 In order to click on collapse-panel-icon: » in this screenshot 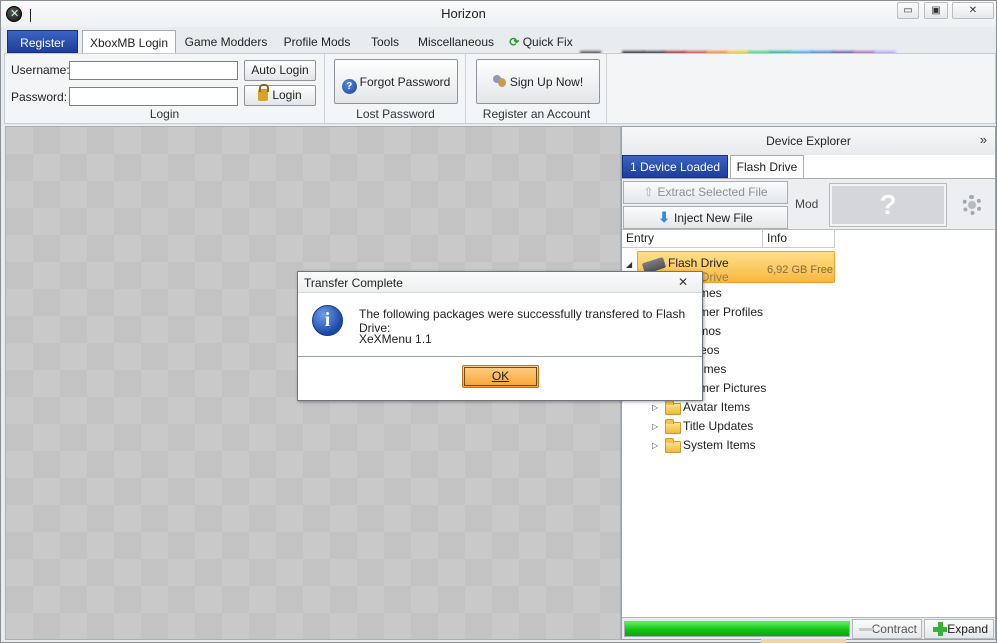, I will do `click(983, 140)`.